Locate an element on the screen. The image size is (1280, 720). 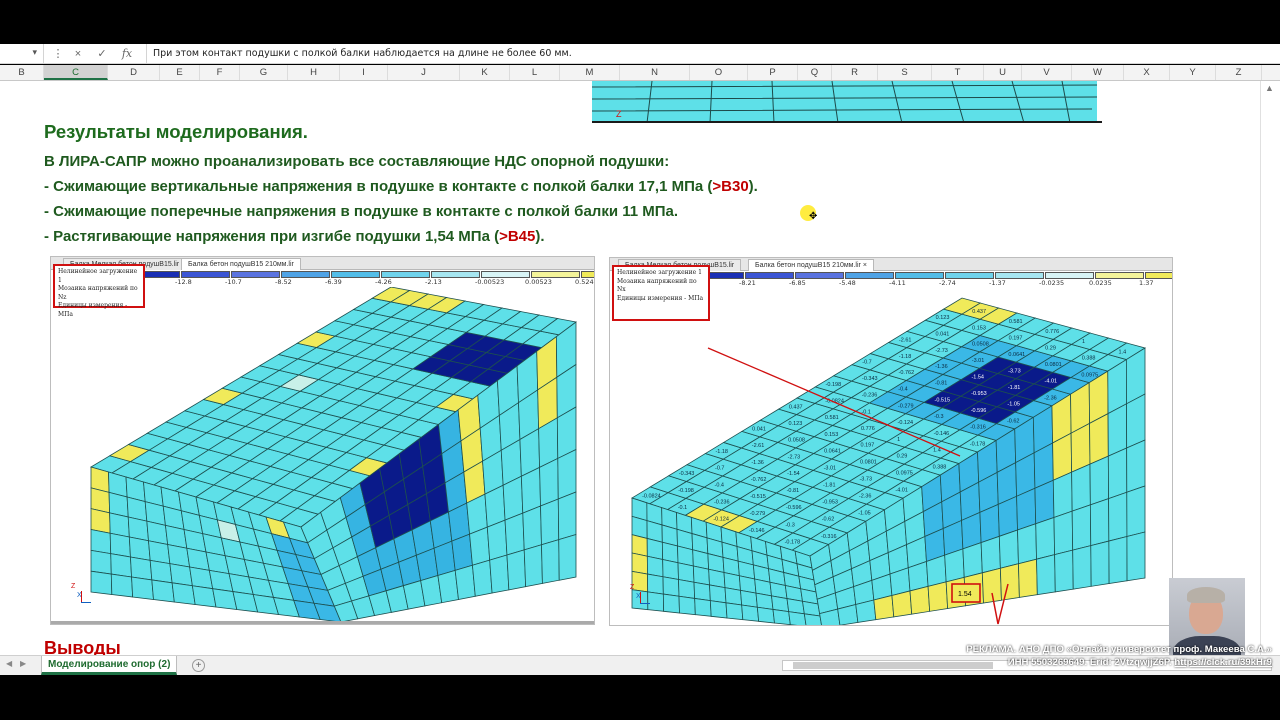
cell-value-label: -0.279 is located at coordinates (906, 406).